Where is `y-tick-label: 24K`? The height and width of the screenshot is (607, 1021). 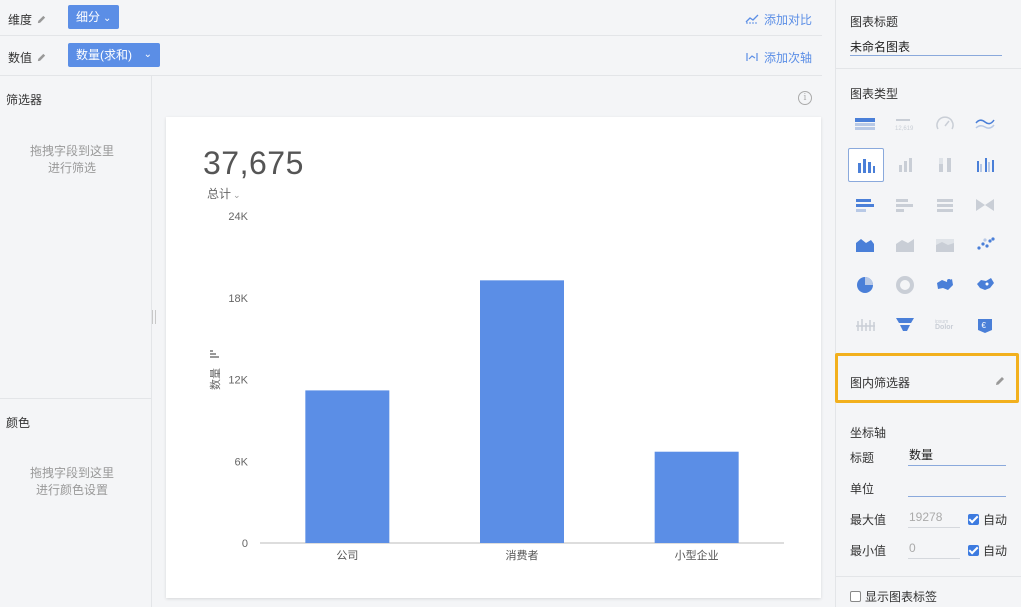 y-tick-label: 24K is located at coordinates (238, 217).